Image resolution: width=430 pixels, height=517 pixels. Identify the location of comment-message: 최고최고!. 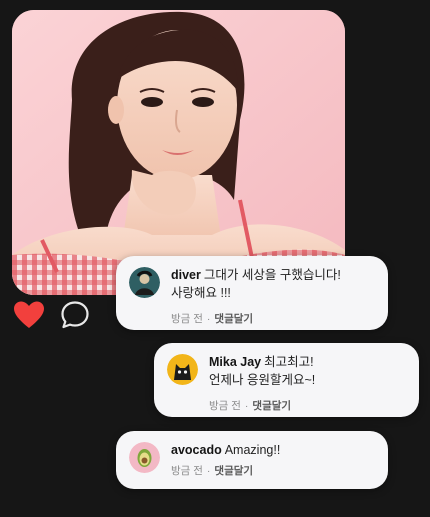
(289, 362).